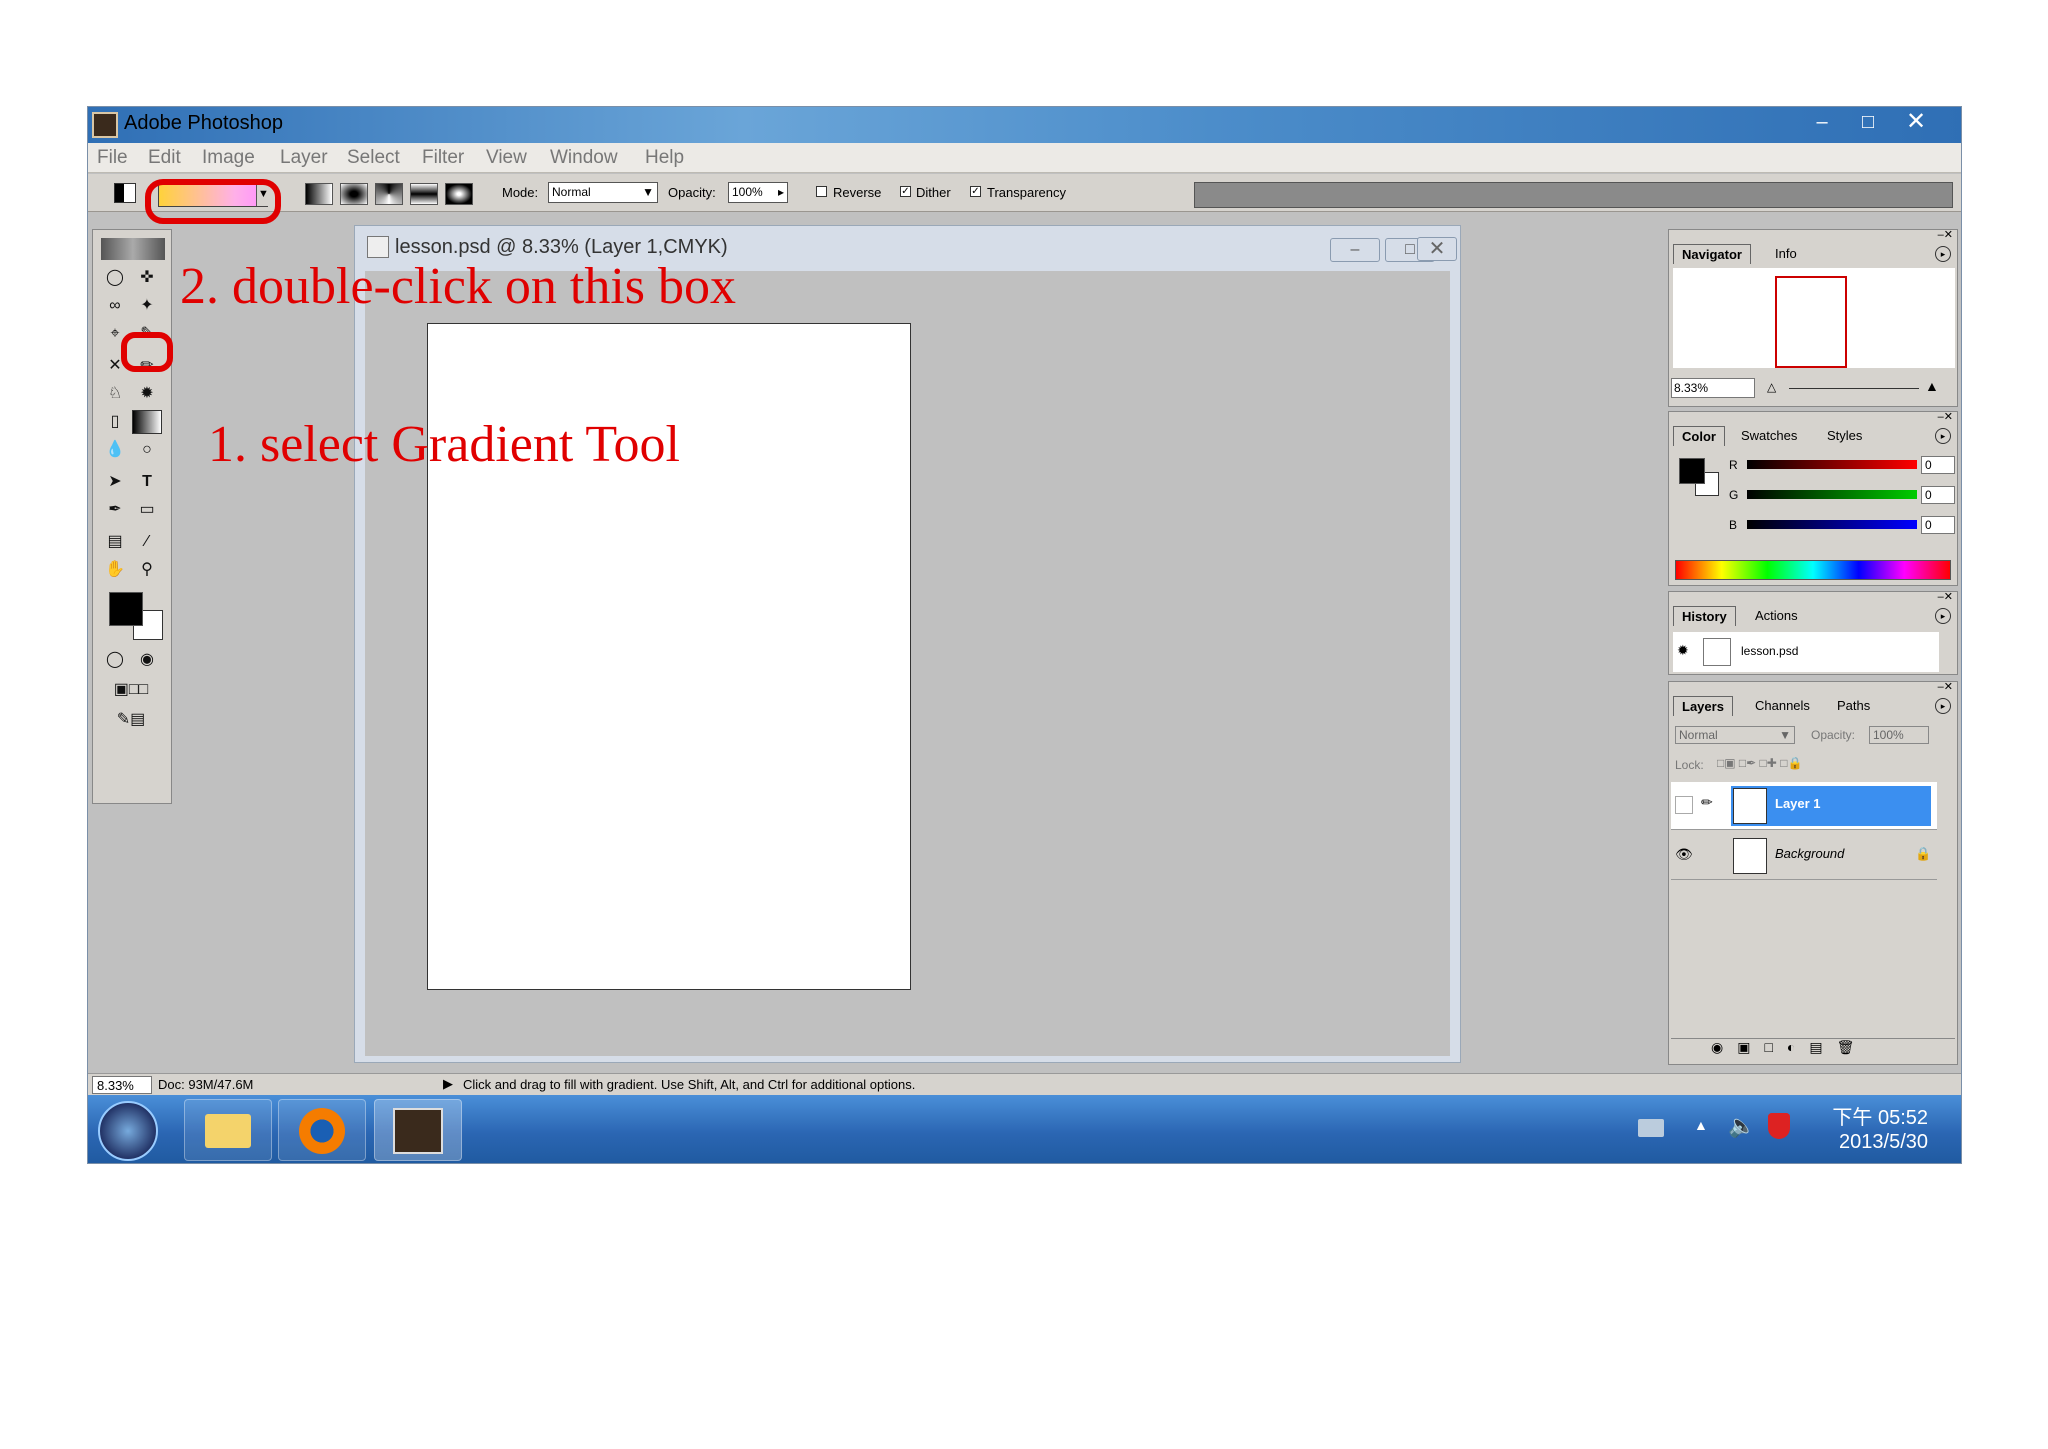 Image resolution: width=2048 pixels, height=1449 pixels. Describe the element at coordinates (1769, 435) in the screenshot. I see `tab-swatches: Swatches` at that location.